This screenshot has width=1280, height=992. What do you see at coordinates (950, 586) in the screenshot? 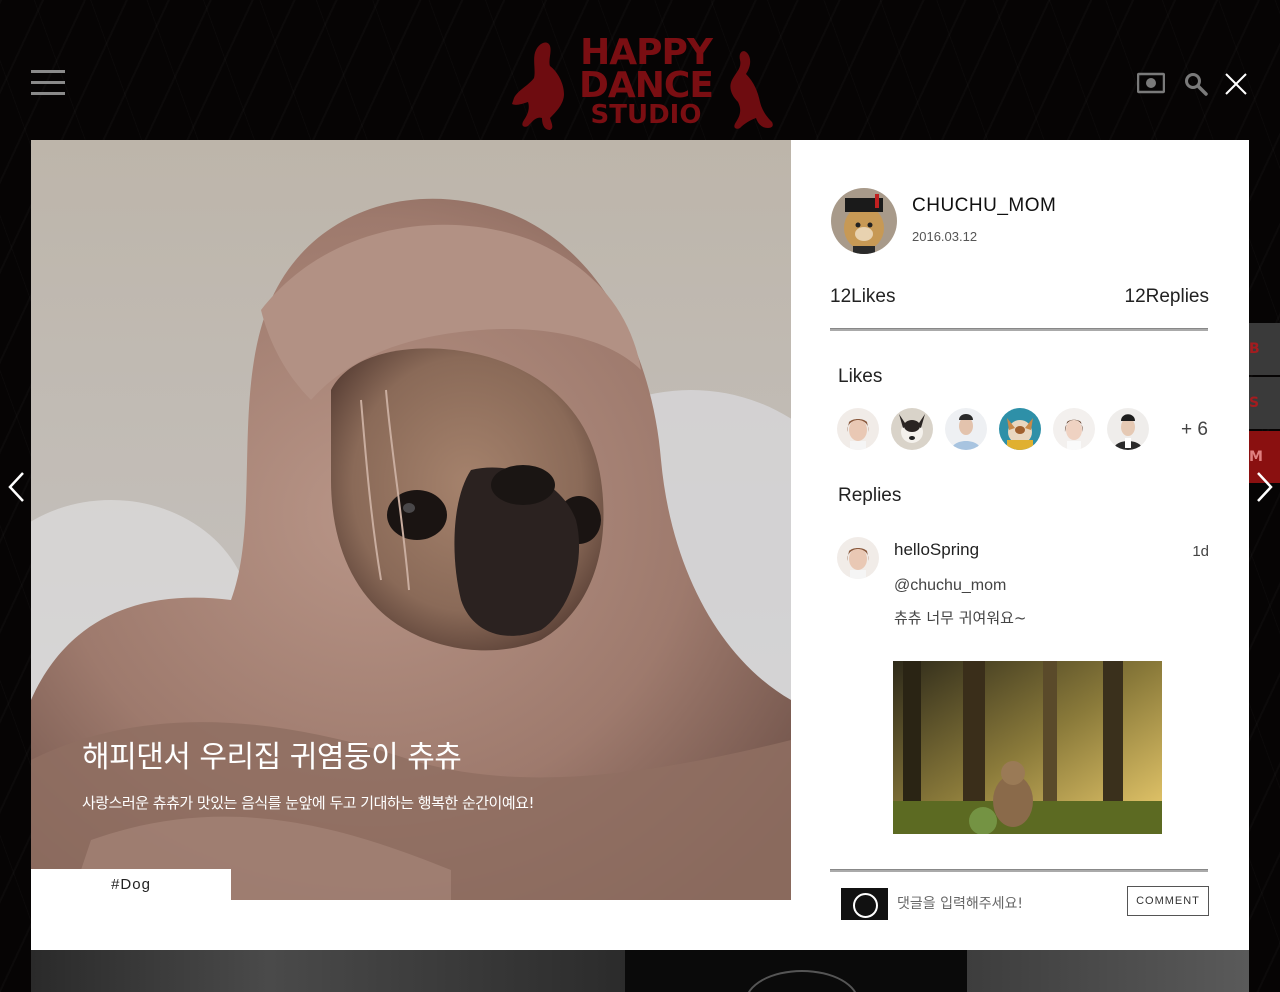
I see `reply-mention: @chuchu_mom` at bounding box center [950, 586].